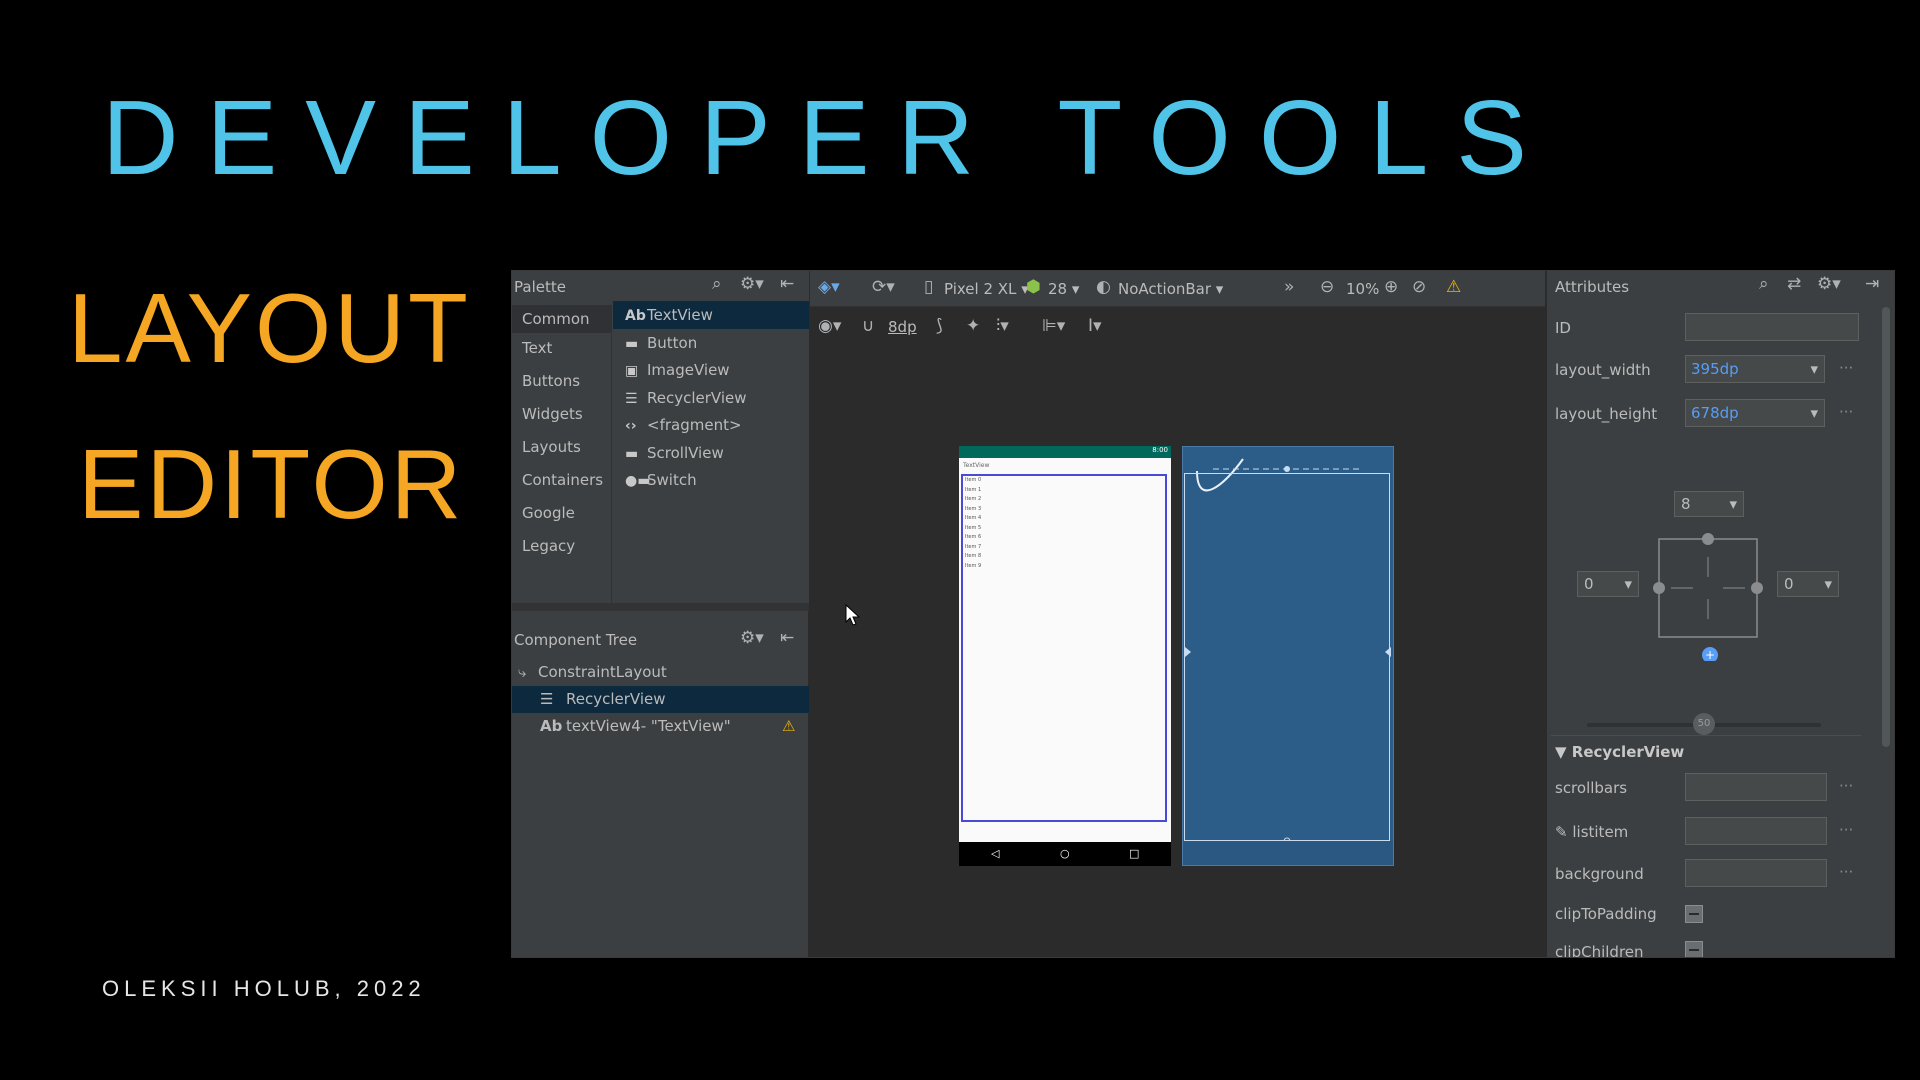 This screenshot has height=1080, width=1920. I want to click on layout-width-dropdown: 395dp ▾, so click(1755, 369).